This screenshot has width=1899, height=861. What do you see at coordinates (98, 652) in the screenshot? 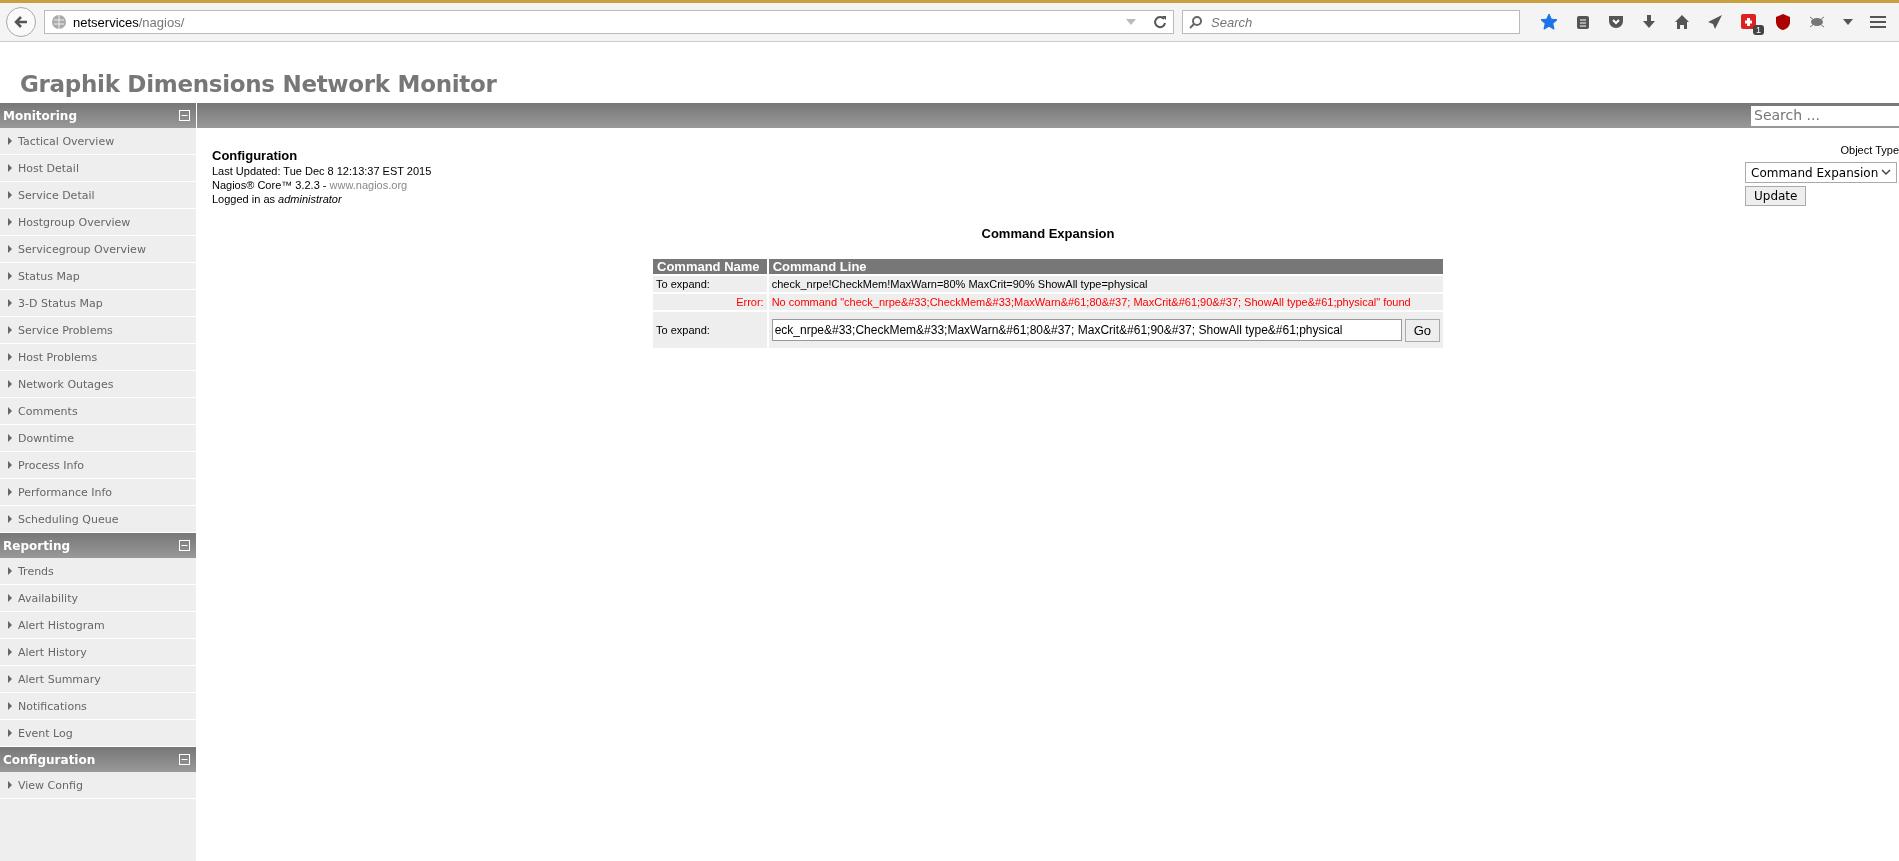
I see `nav-link: Alert History` at bounding box center [98, 652].